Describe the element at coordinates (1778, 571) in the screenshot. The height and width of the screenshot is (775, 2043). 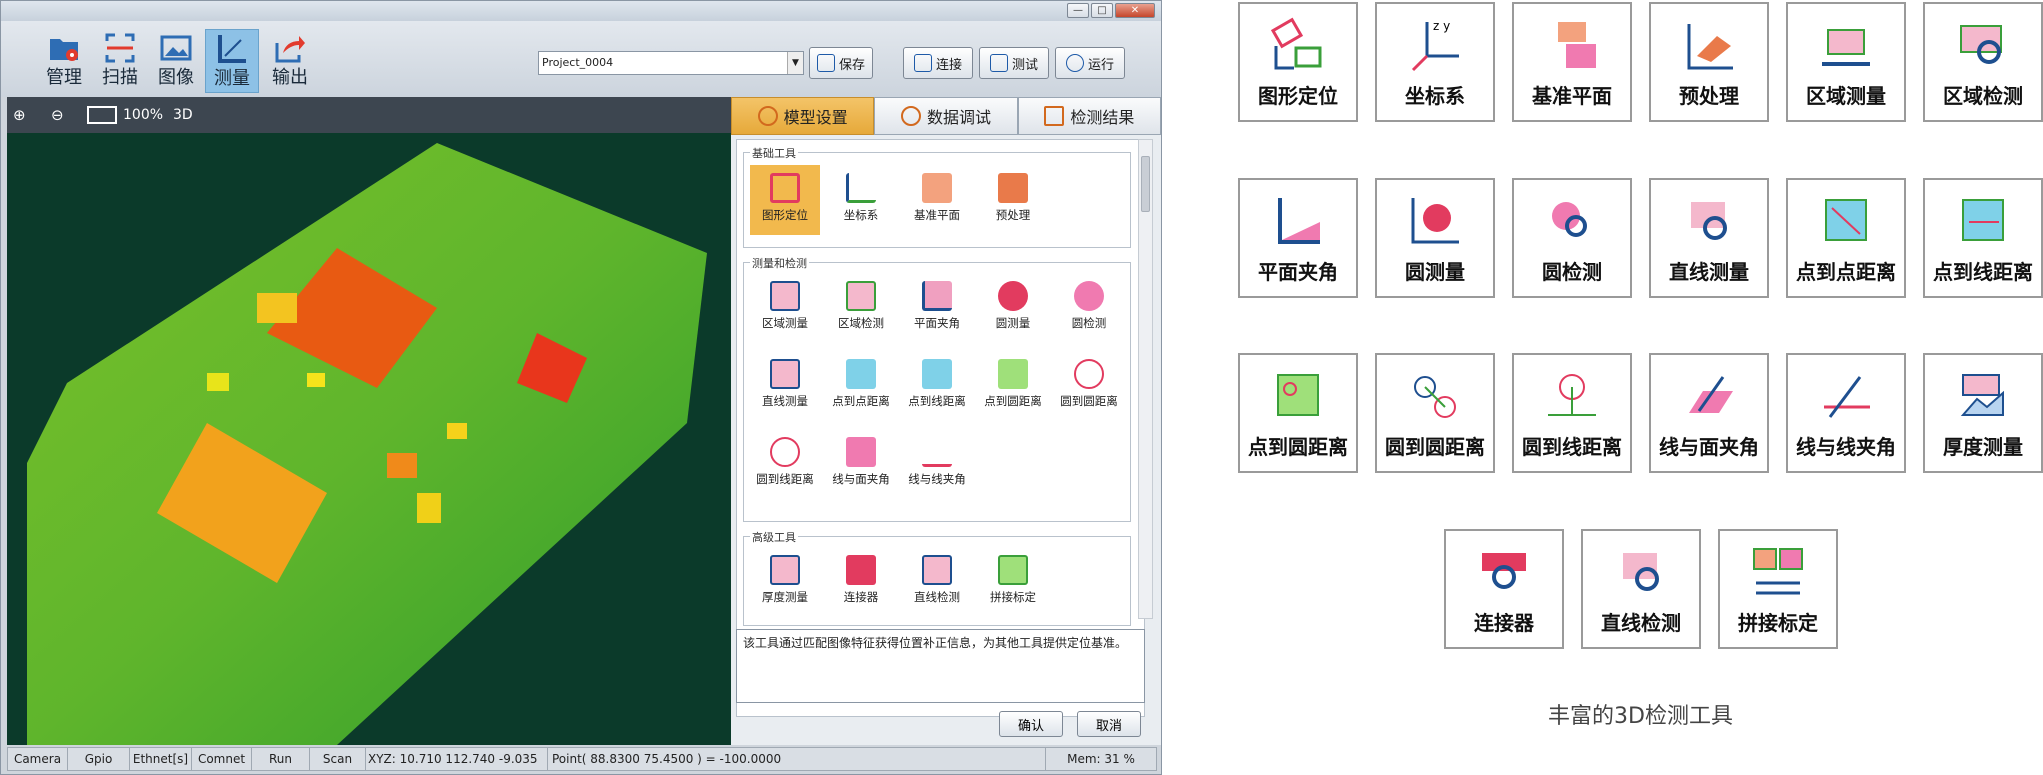
I see `stitch-icon` at that location.